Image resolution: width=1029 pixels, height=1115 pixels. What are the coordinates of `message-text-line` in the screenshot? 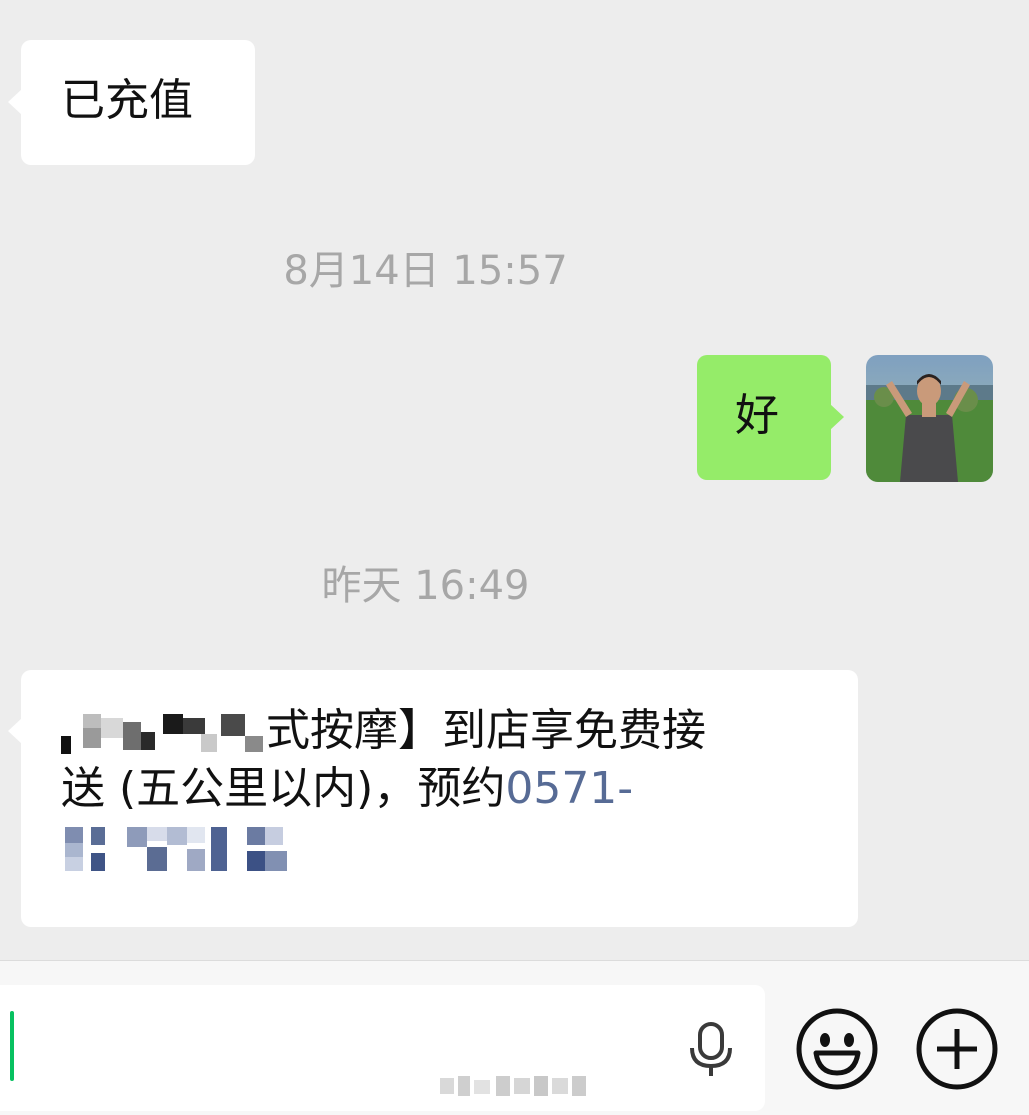 It's located at (439, 847).